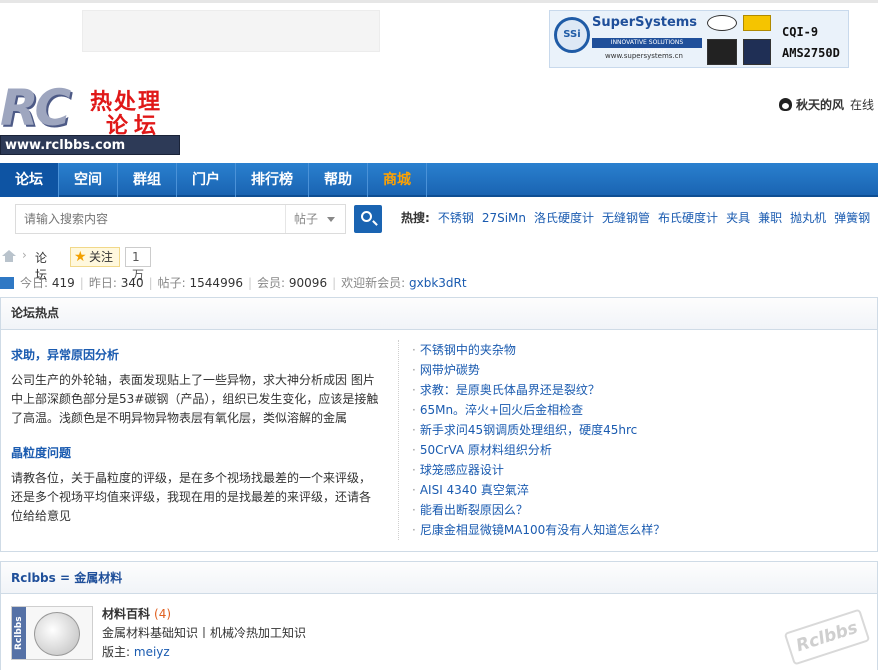 This screenshot has width=878, height=670. I want to click on list-item: · AISI 4340 真空氣淬, so click(538, 490).